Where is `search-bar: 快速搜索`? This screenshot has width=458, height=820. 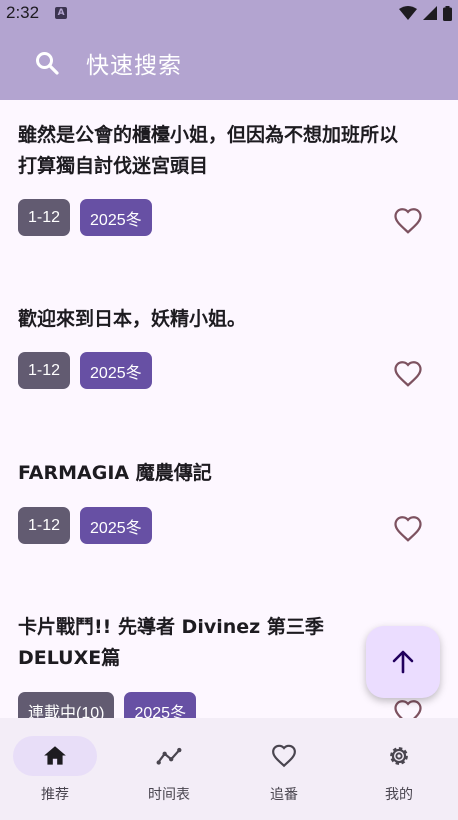 search-bar: 快速搜索 is located at coordinates (229, 63).